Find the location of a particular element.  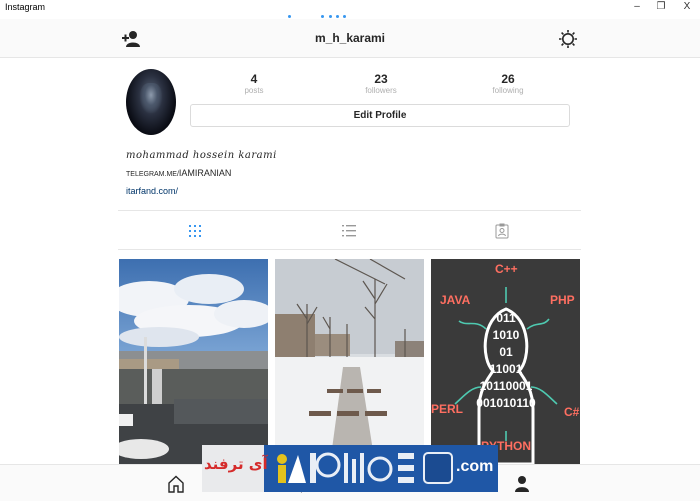

post-photo-snow is located at coordinates (349, 361).